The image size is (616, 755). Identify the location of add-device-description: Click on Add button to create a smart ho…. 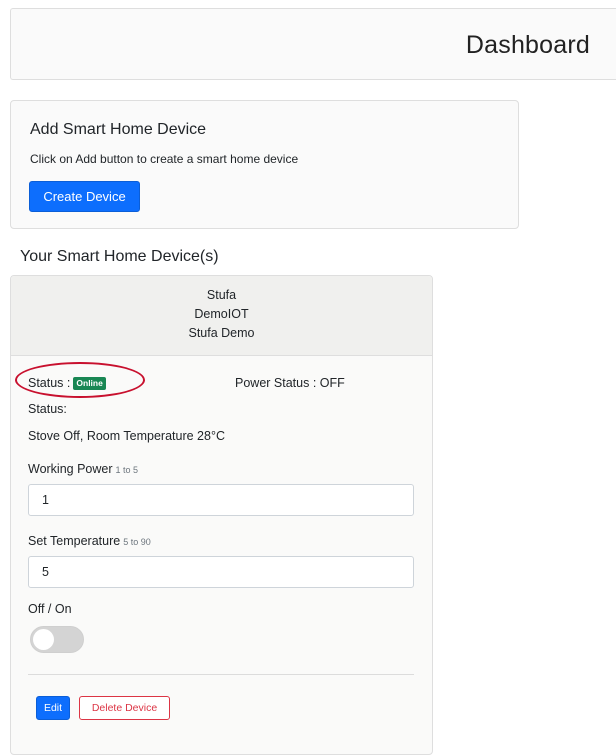
(164, 159).